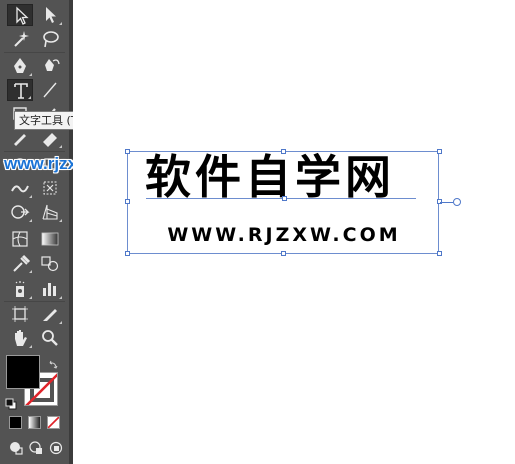 The width and height of the screenshot is (515, 464). What do you see at coordinates (439, 253) in the screenshot?
I see `handle-bottom-right` at bounding box center [439, 253].